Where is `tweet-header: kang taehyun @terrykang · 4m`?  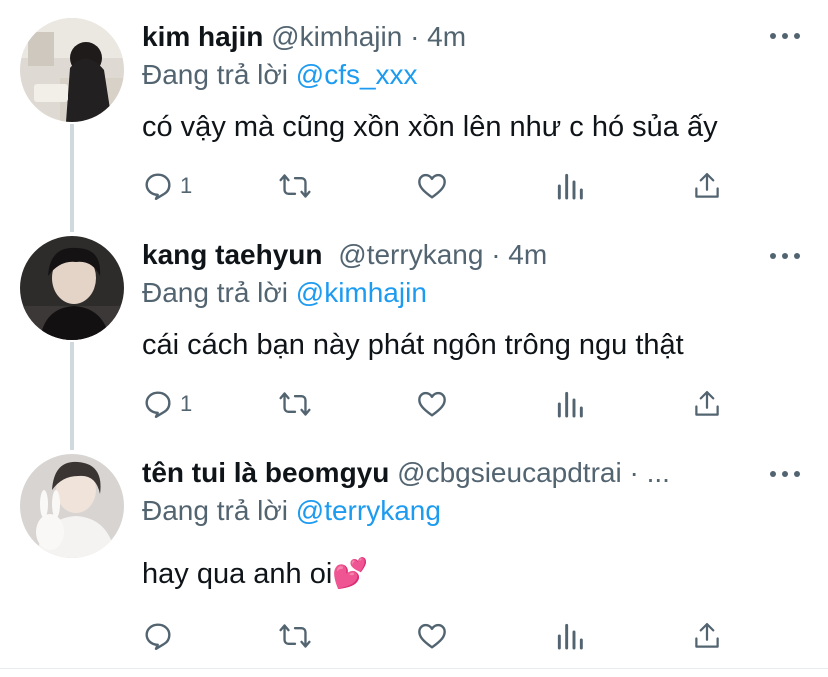 tweet-header: kang taehyun @terrykang · 4m is located at coordinates (344, 255).